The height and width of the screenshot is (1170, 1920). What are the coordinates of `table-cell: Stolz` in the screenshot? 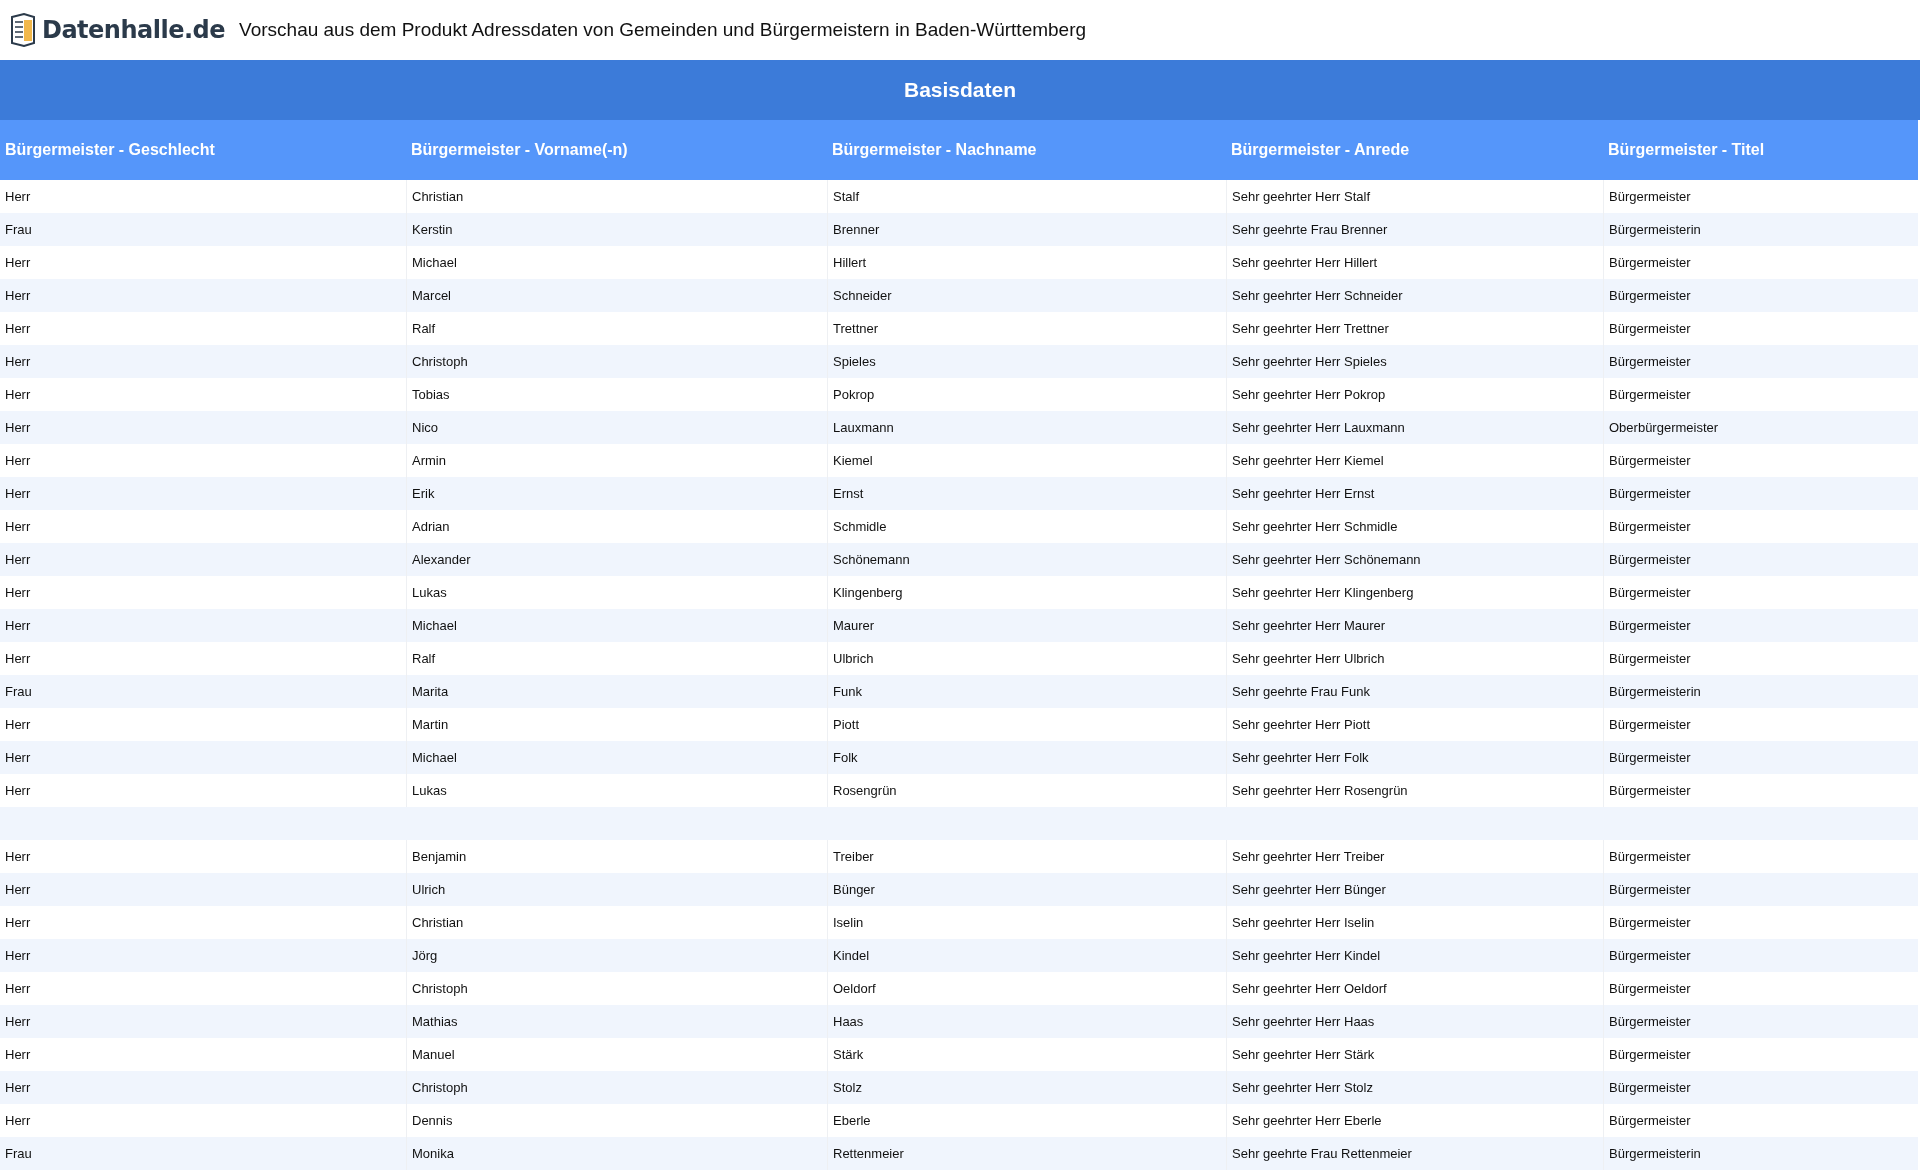 It's located at (1026, 1087).